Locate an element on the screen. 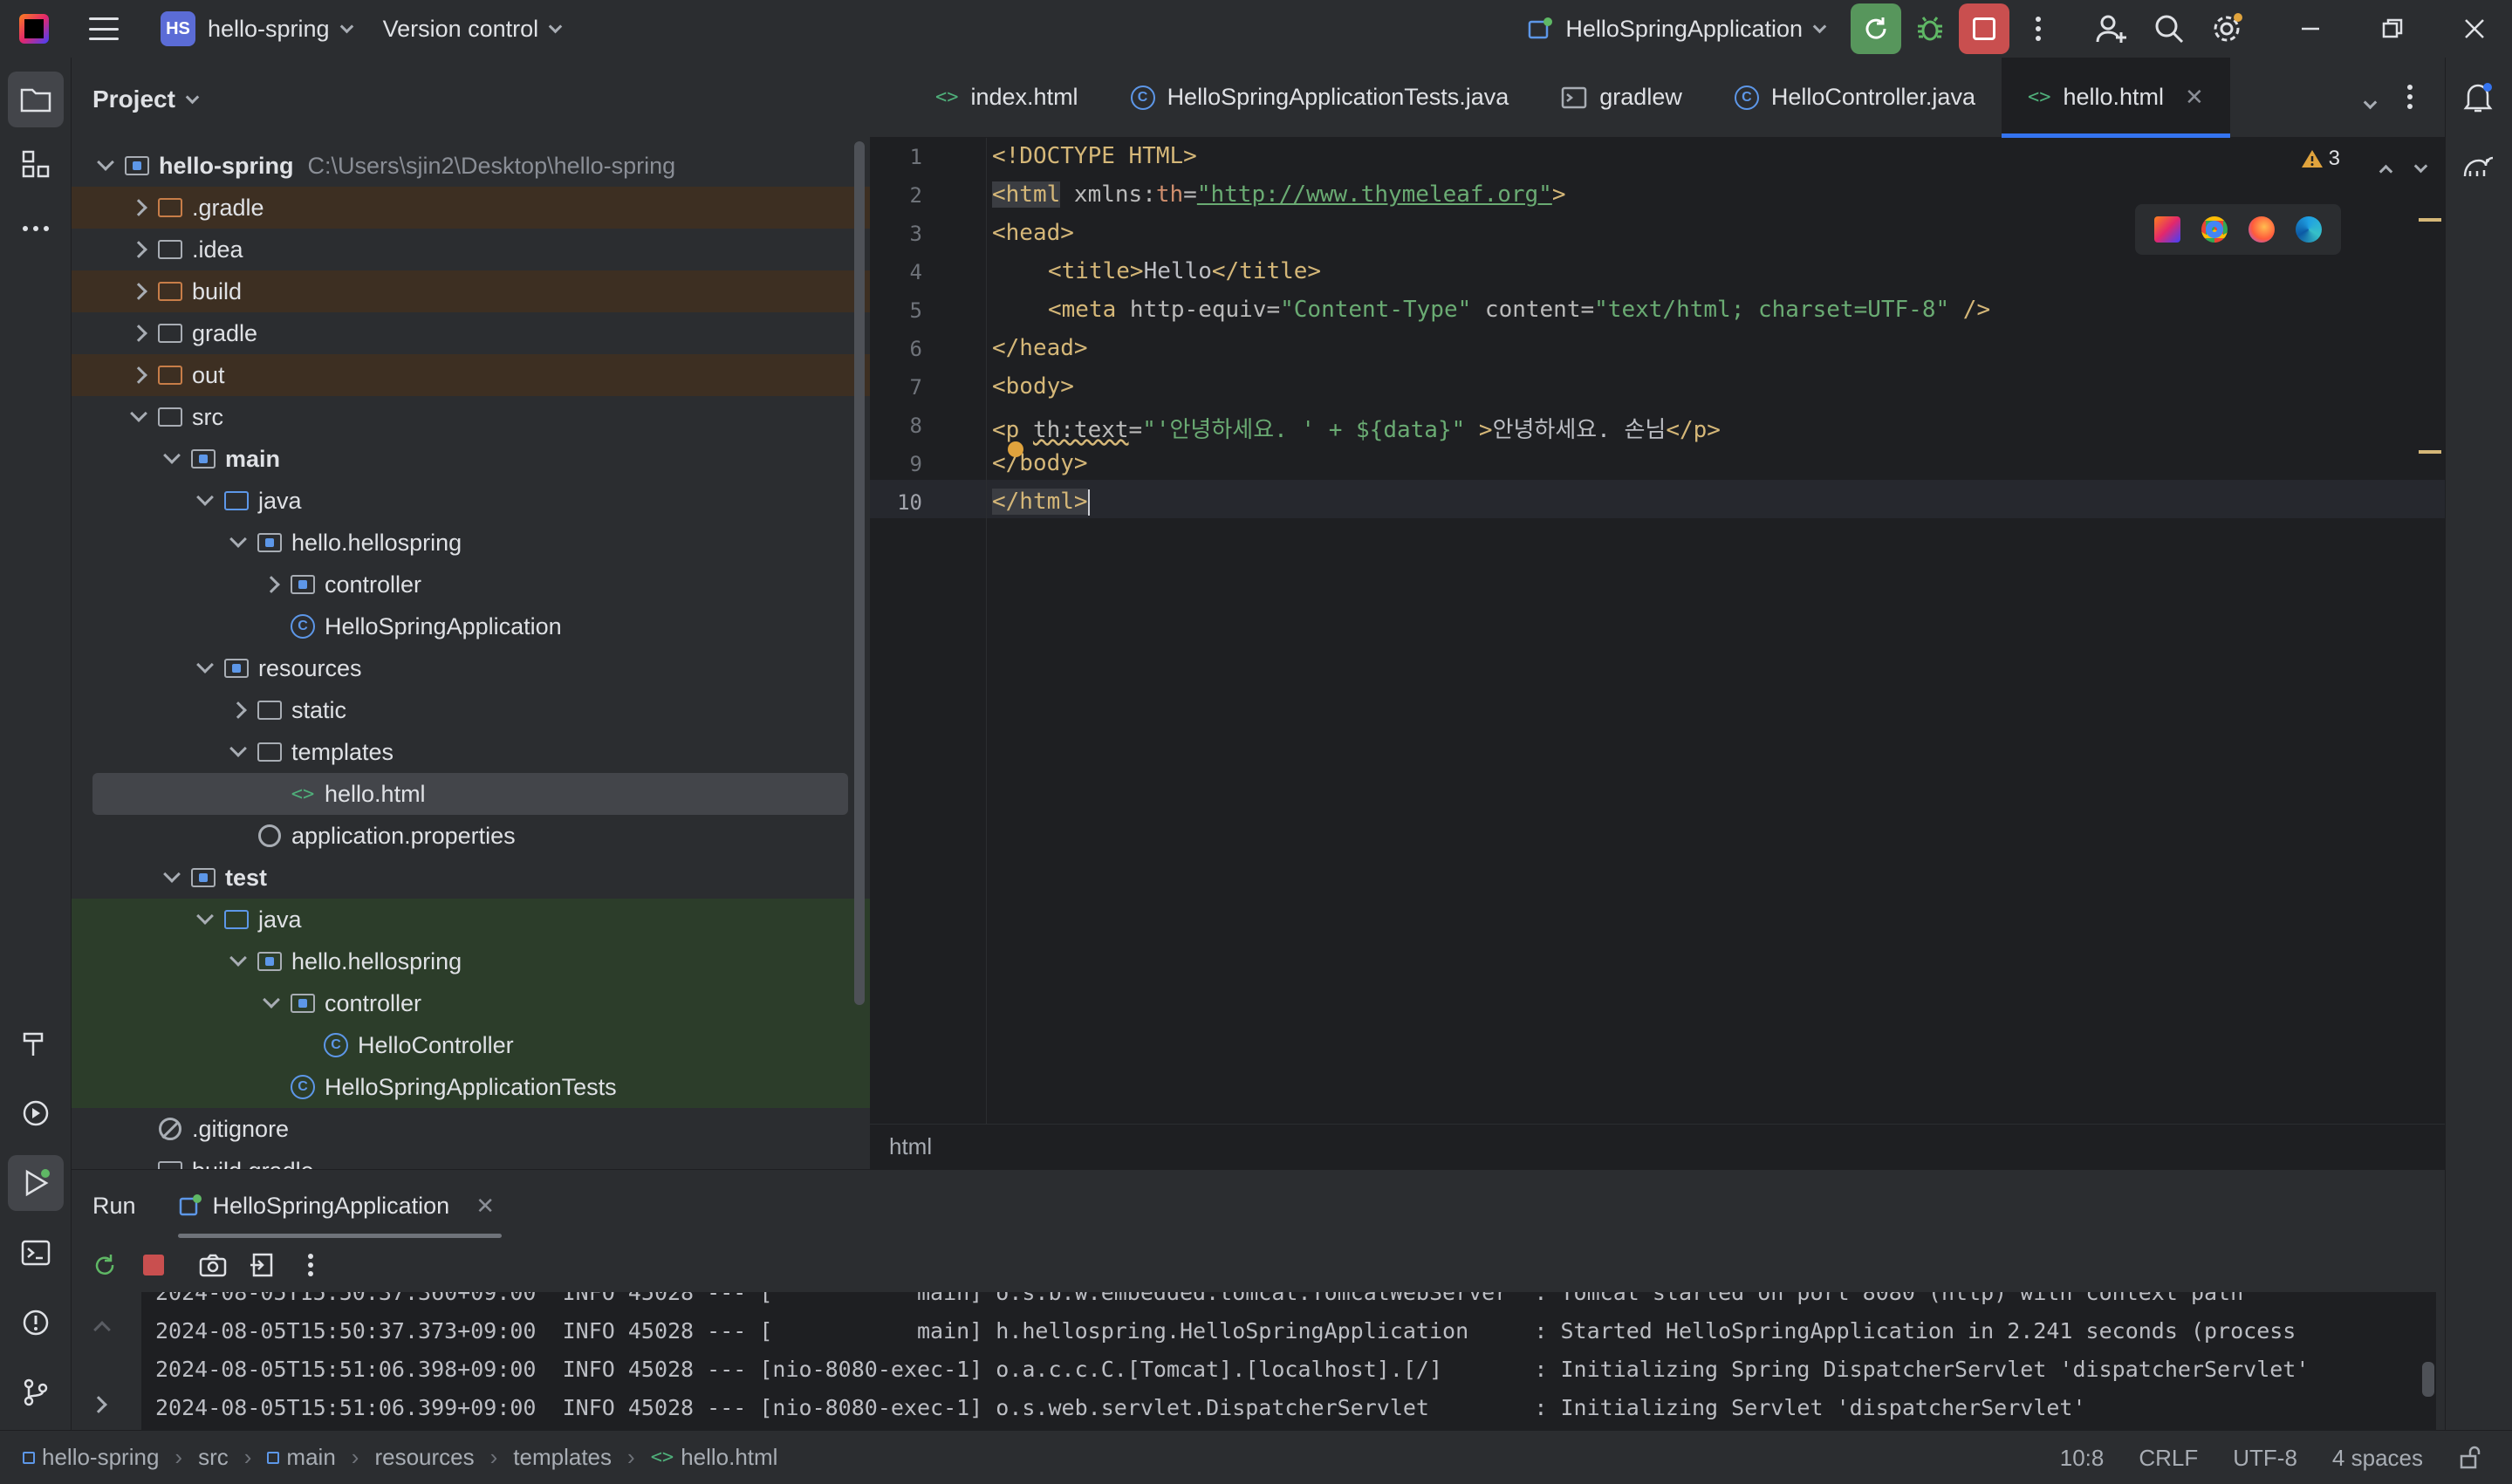  vcs-widget: Version control is located at coordinates (472, 29).